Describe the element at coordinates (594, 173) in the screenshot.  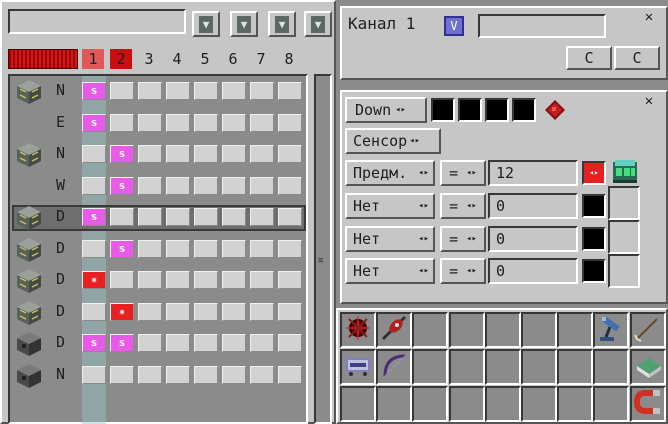
I see `red-toggle-button: ◂▸` at that location.